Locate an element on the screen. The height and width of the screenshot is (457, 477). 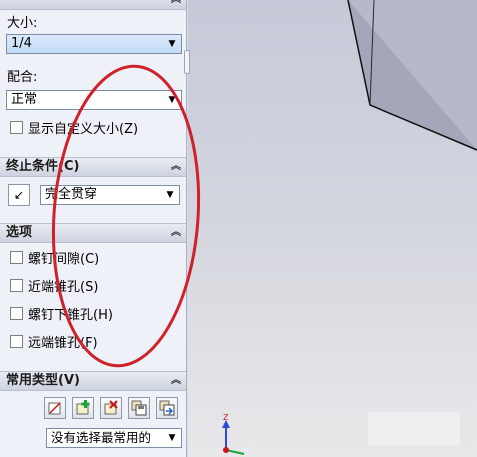
add-favorite-button is located at coordinates (83, 408).